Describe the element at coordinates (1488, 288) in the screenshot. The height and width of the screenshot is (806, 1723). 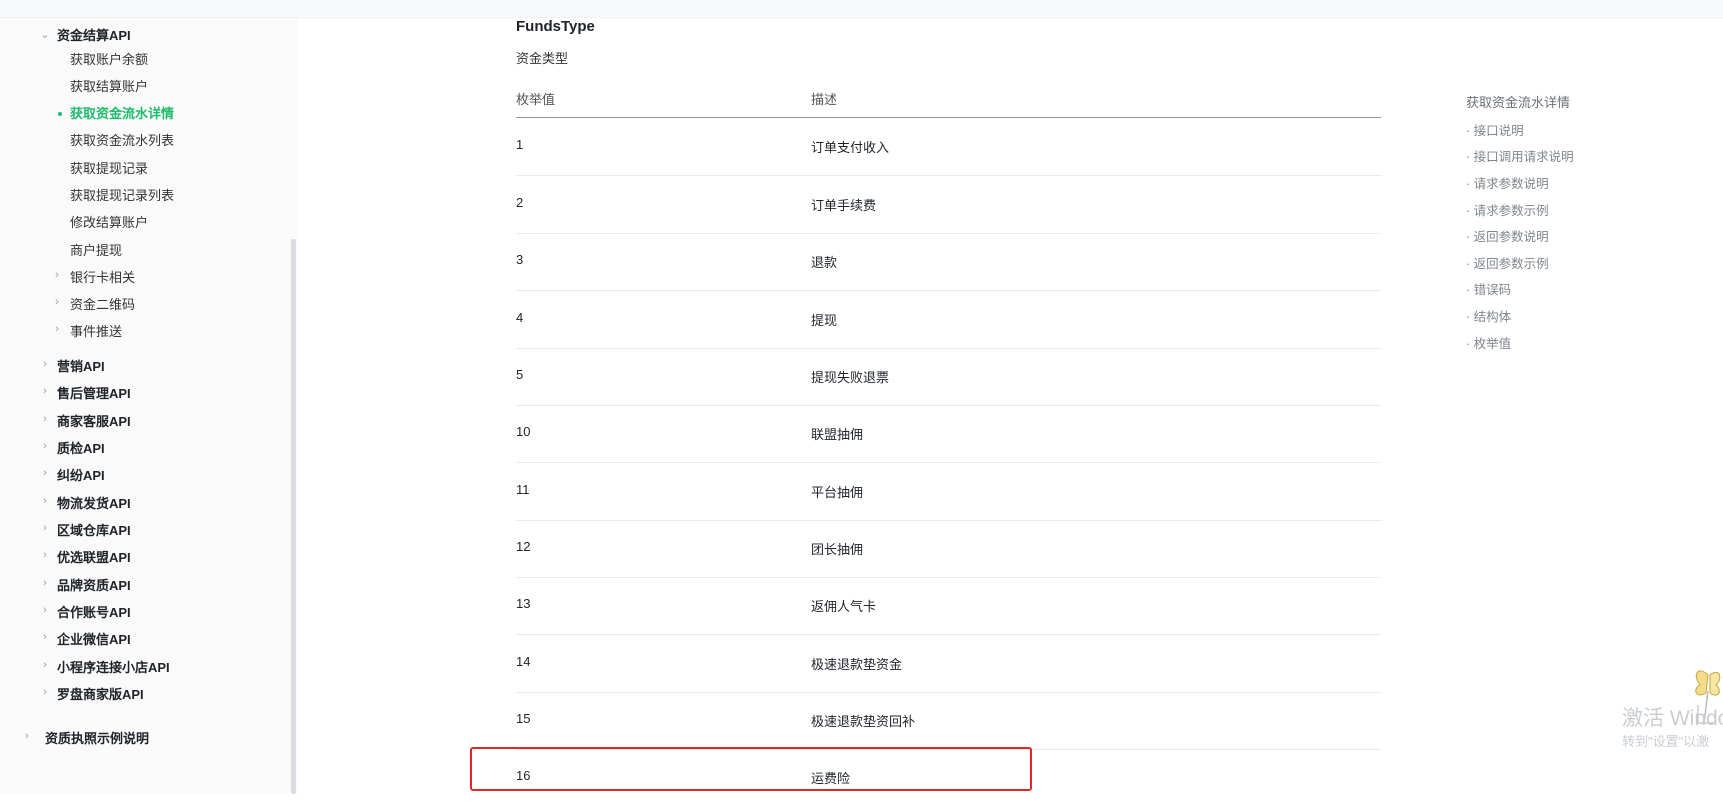
I see `toc-item: · 错误码` at that location.